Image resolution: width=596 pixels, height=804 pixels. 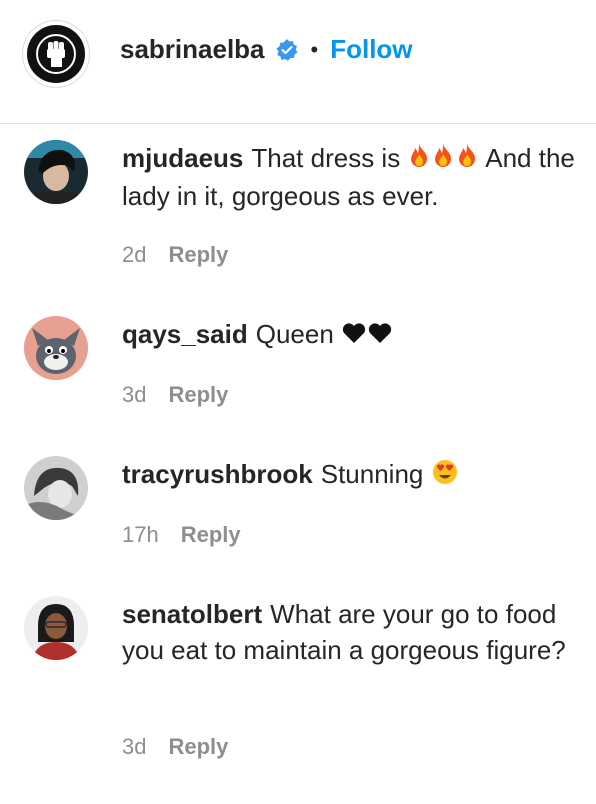 What do you see at coordinates (192, 49) in the screenshot?
I see `header-username: sabrinaelba` at bounding box center [192, 49].